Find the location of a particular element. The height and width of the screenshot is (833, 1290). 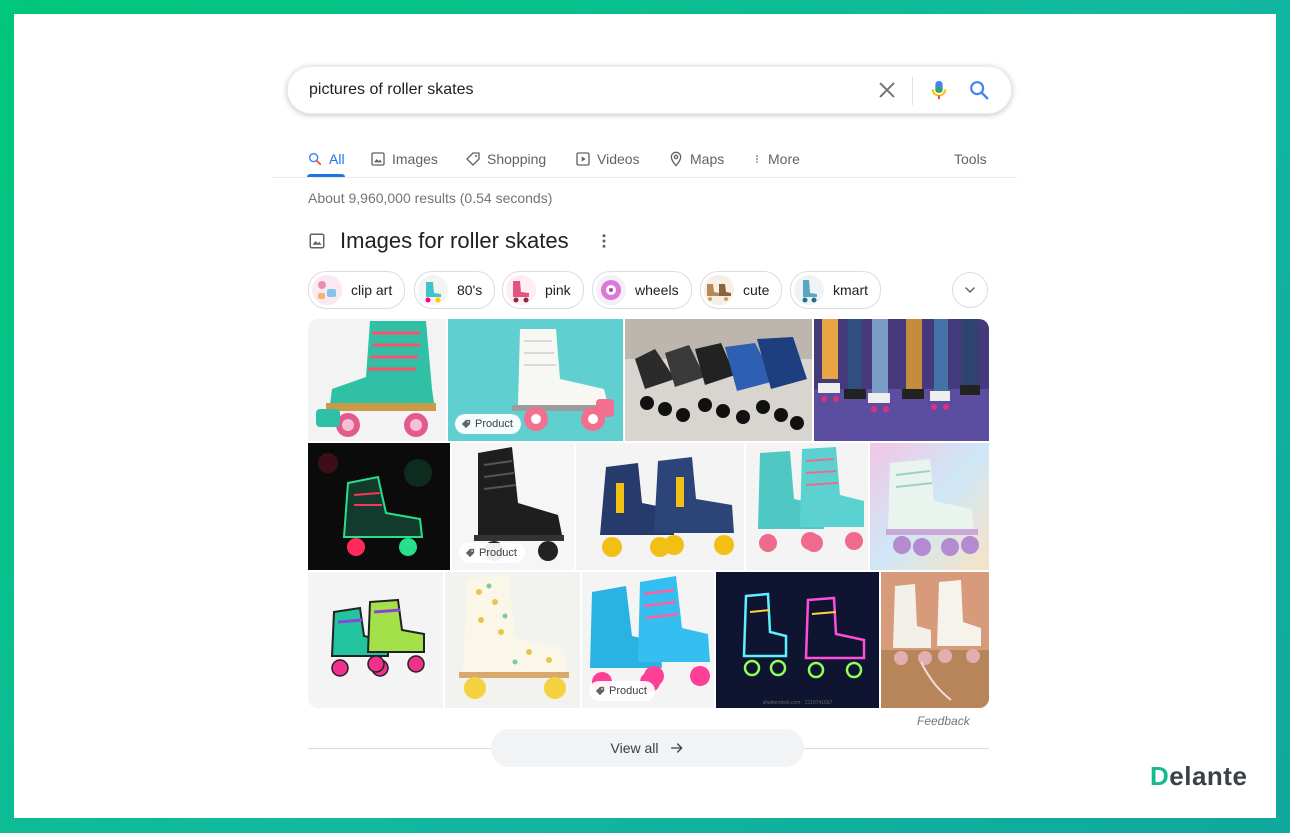

tab-label: Videos is located at coordinates (618, 159).